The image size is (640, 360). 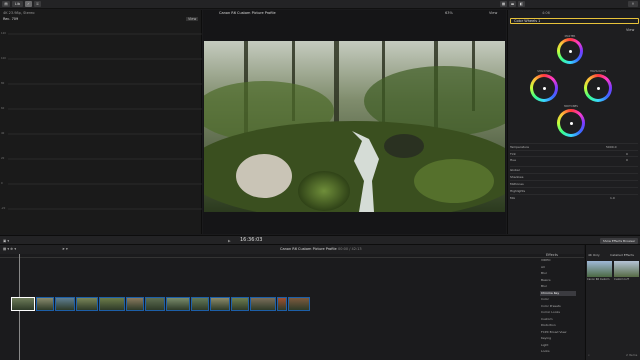 I want to click on timeline-icon: ▬, so click(x=512, y=4).